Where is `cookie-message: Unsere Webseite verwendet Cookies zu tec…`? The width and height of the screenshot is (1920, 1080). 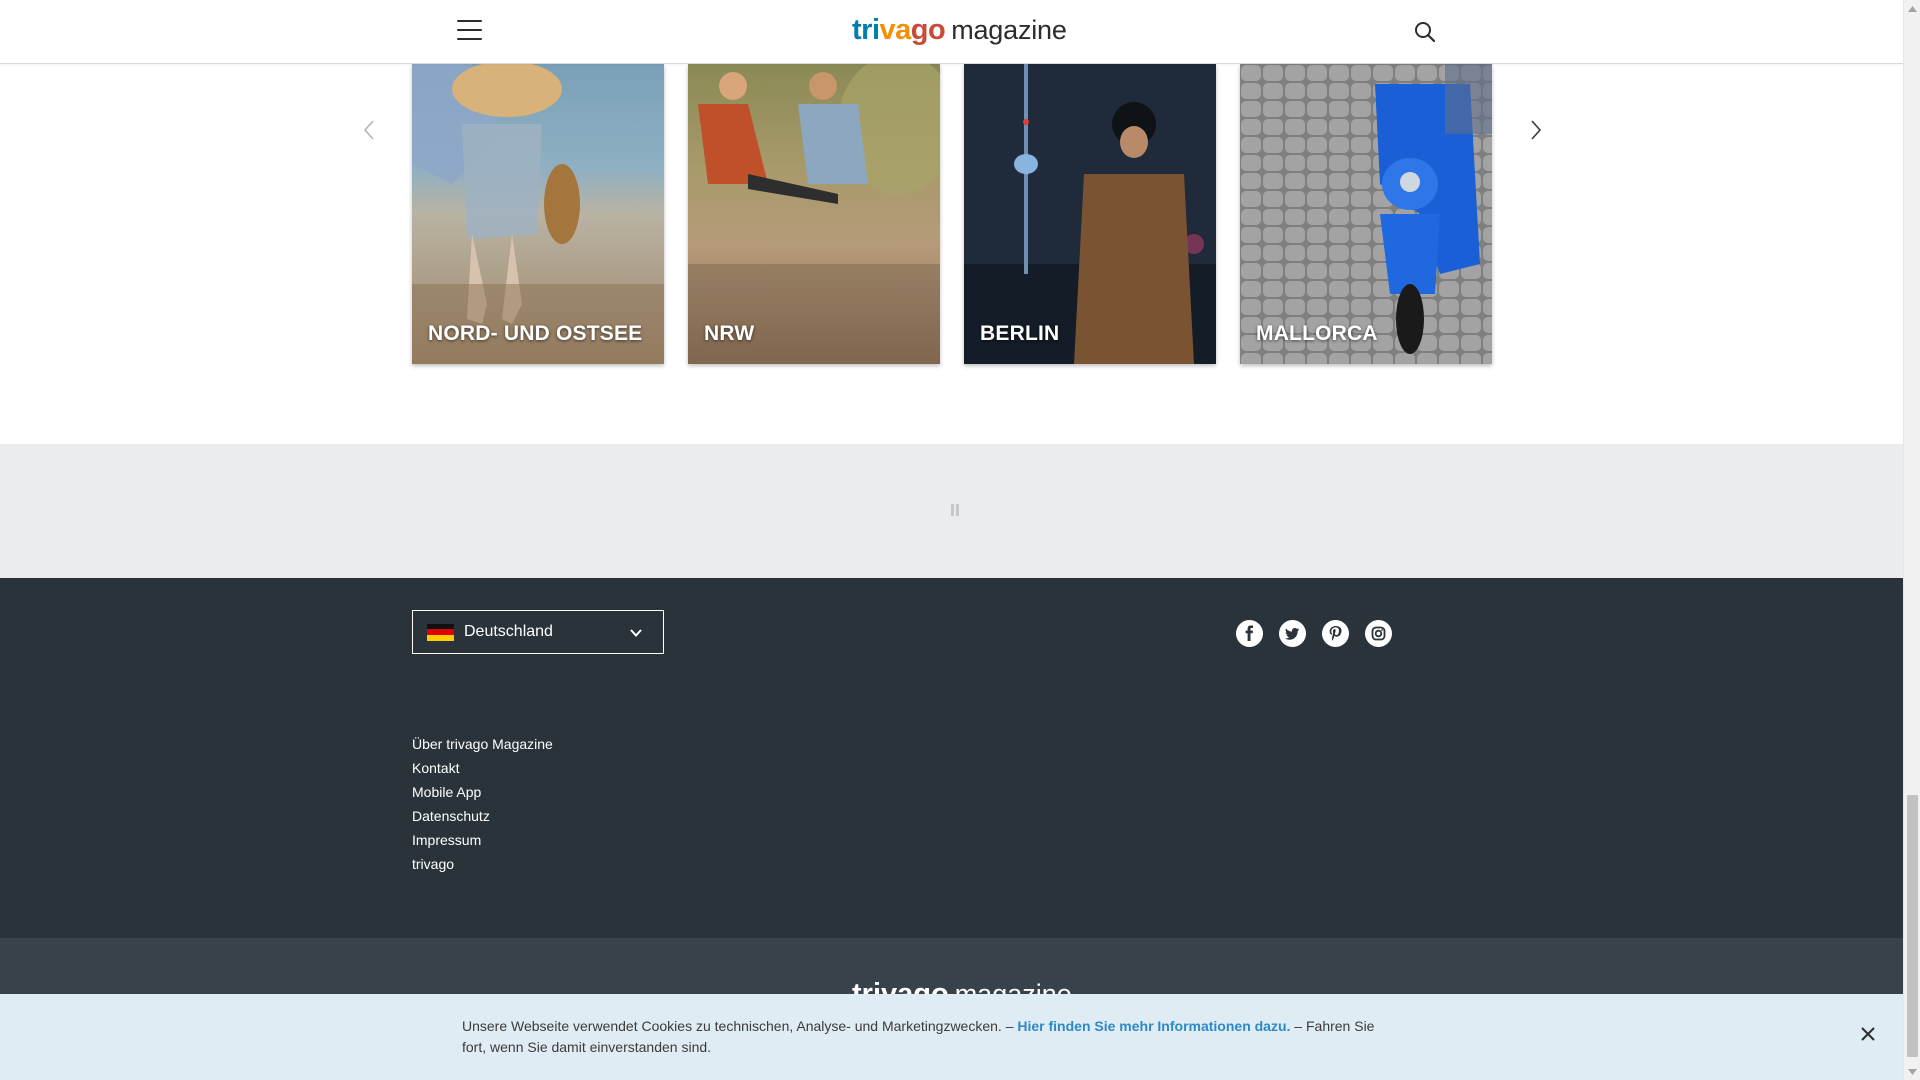 cookie-message: Unsere Webseite verwendet Cookies zu tec… is located at coordinates (922, 1037).